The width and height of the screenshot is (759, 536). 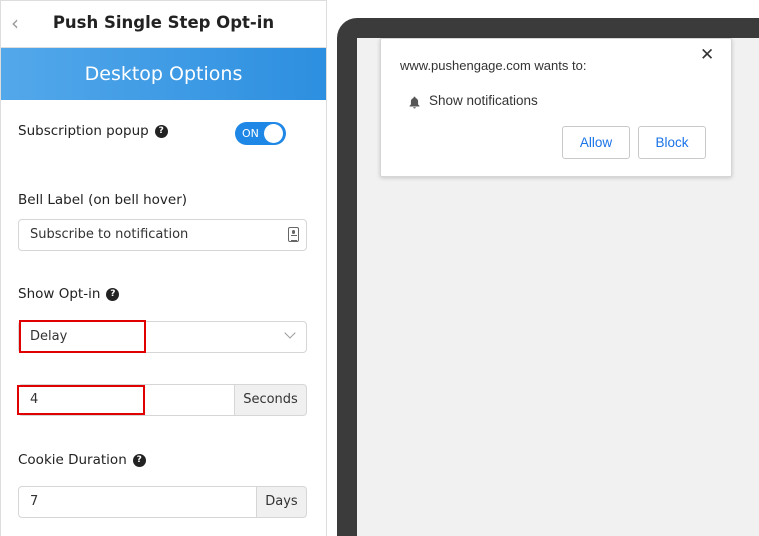 I want to click on days-addon: Days, so click(x=281, y=502).